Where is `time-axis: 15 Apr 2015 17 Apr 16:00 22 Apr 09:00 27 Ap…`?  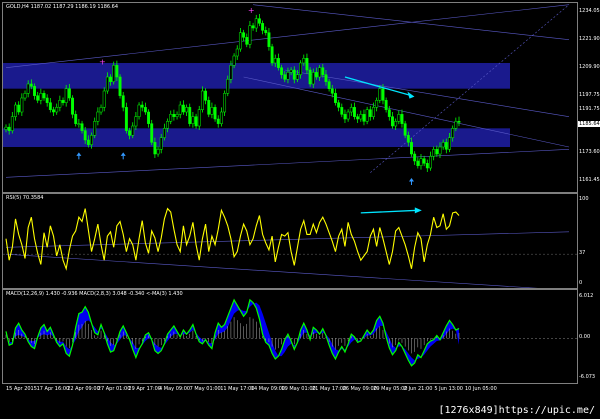 time-axis: 15 Apr 2015 17 Apr 16:00 22 Apr 09:00 27 Ap… is located at coordinates (289, 390).